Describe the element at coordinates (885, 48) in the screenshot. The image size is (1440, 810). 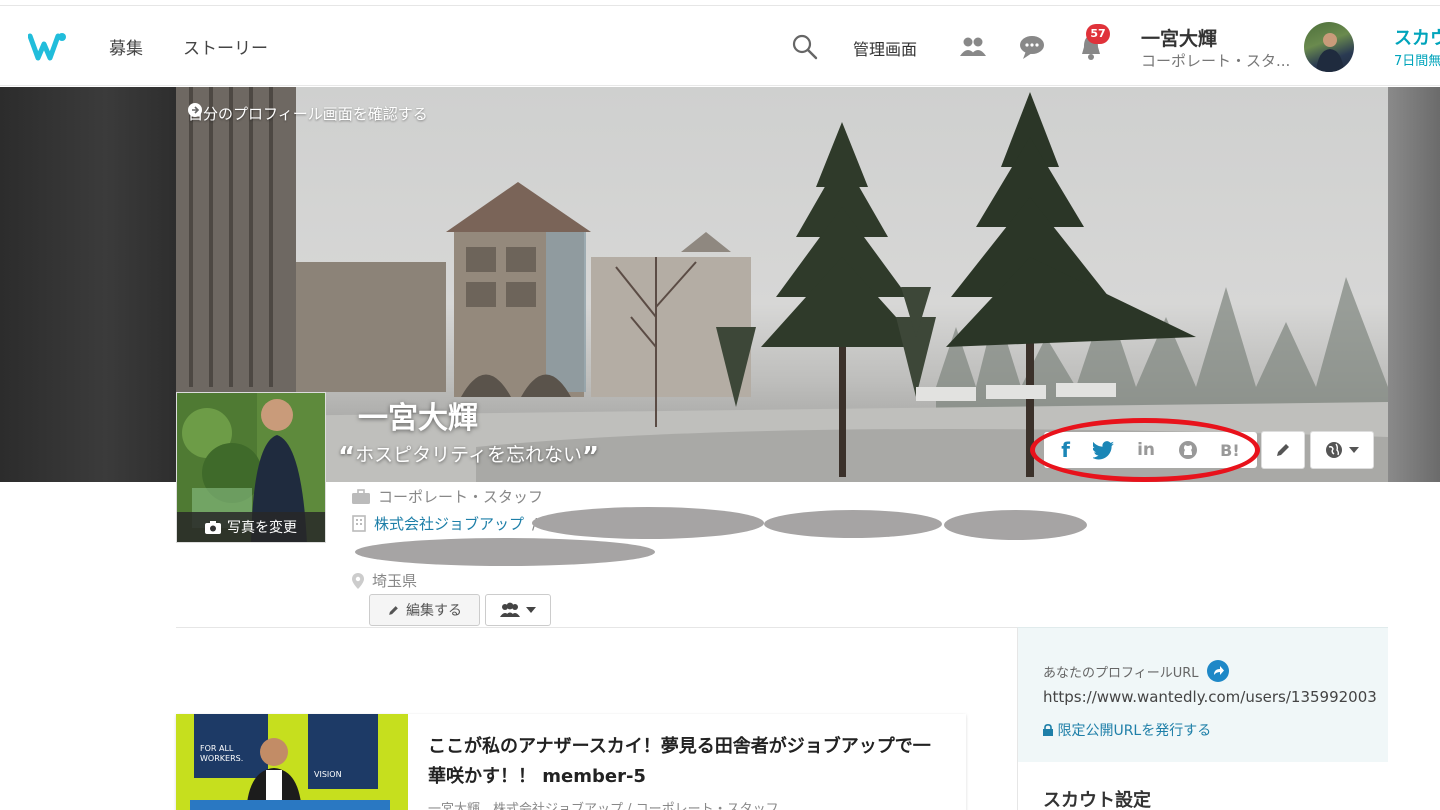
I see `admin-link: 管理画面` at that location.